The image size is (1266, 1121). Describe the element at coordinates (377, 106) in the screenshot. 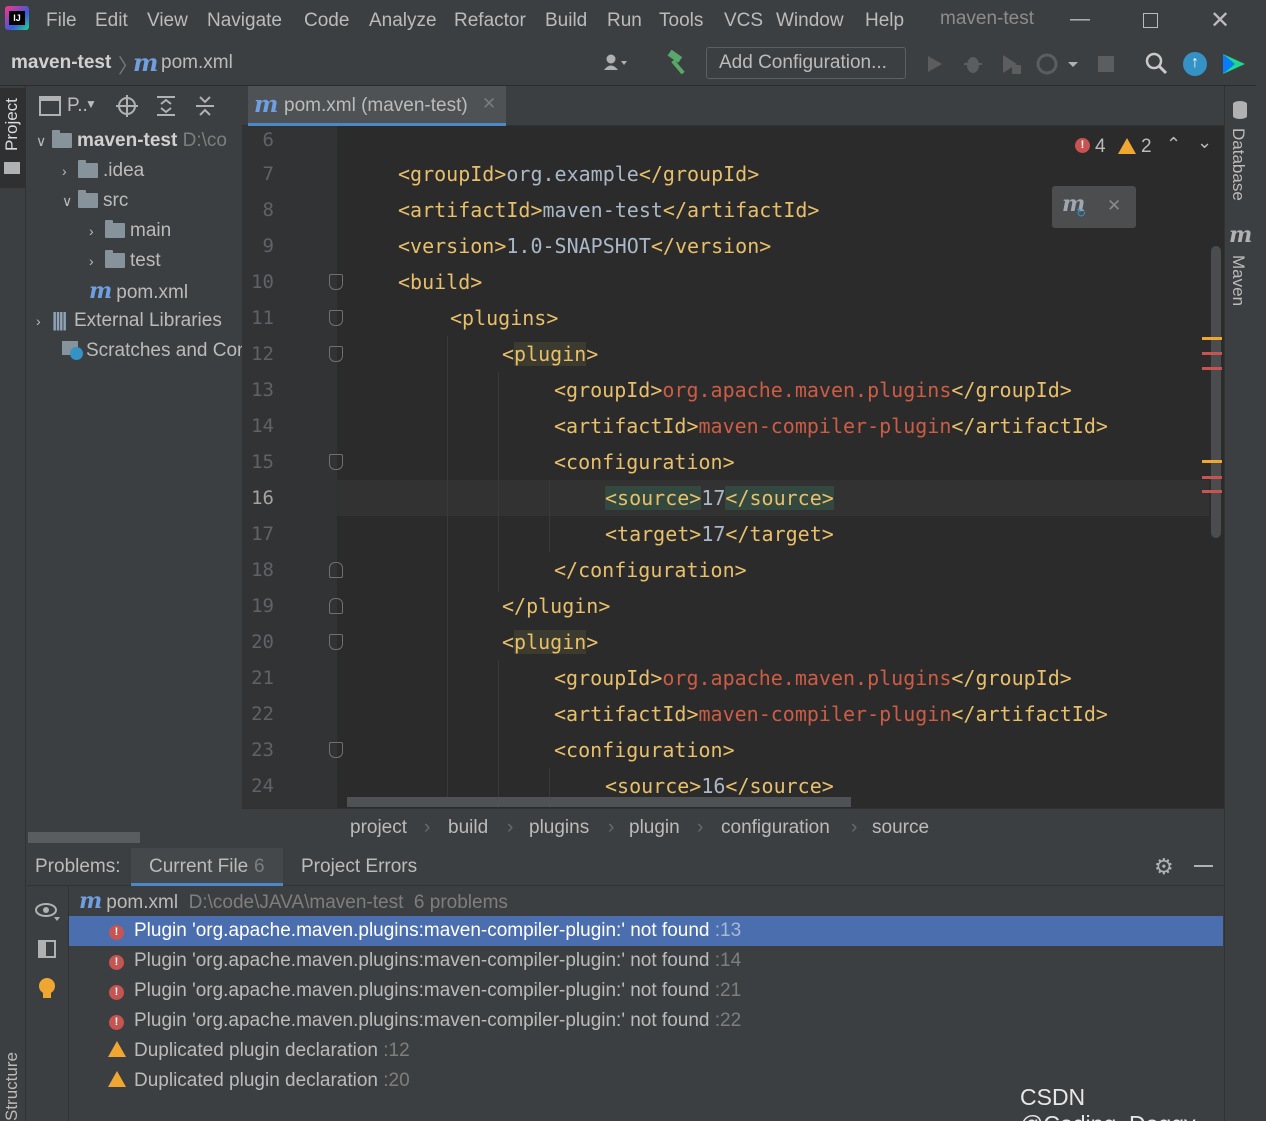

I see `editor-tab-pom: m pom.xml (maven-test) ✕` at that location.